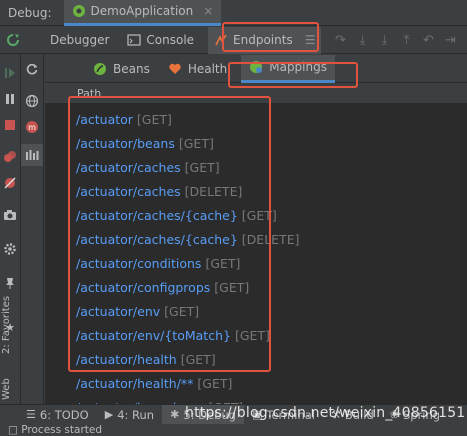  I want to click on globe-icon, so click(32, 101).